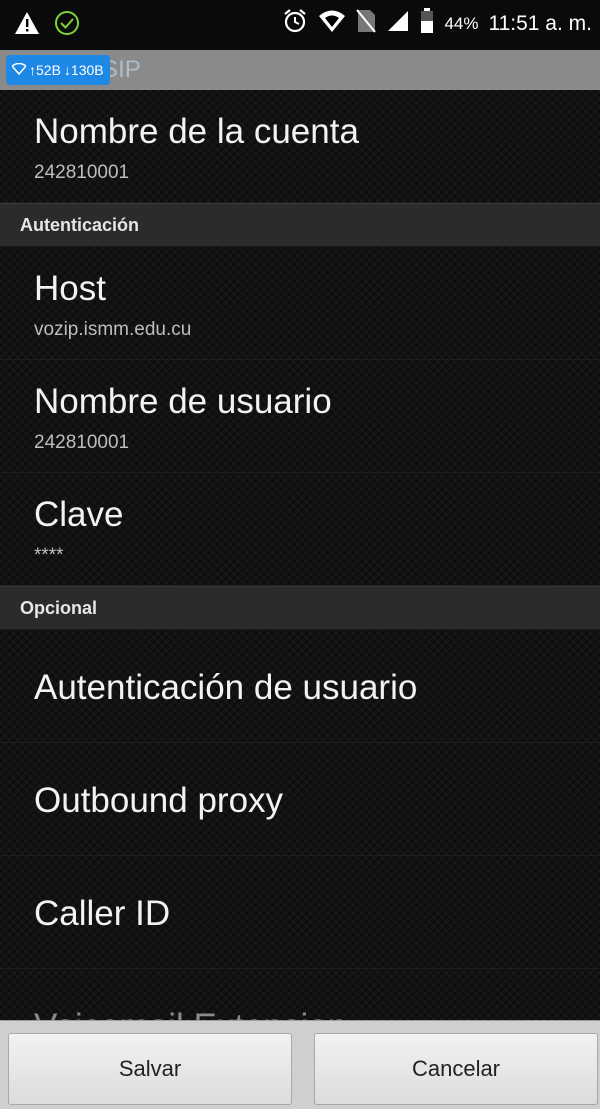  Describe the element at coordinates (190, 1013) in the screenshot. I see `pref-title: Voicemail Extension` at that location.